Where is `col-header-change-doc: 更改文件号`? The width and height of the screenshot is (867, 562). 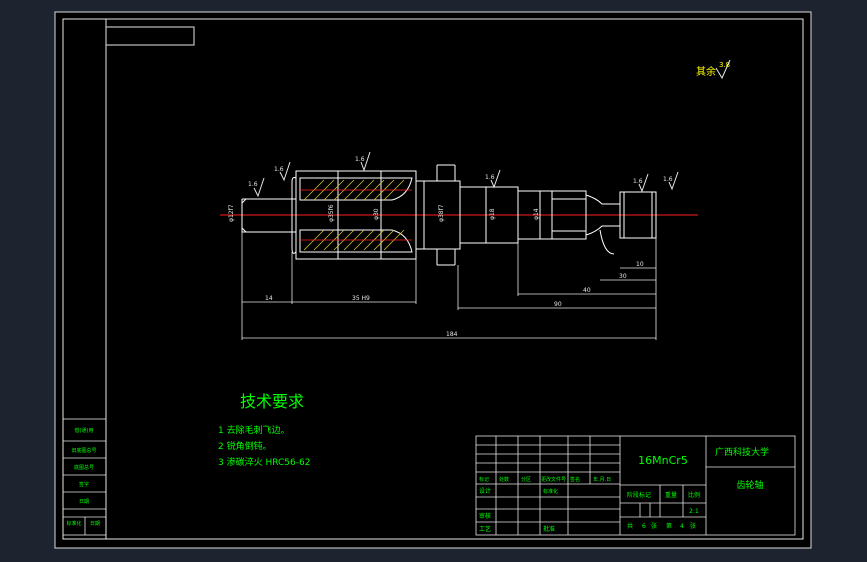
col-header-change-doc: 更改文件号 is located at coordinates (553, 479).